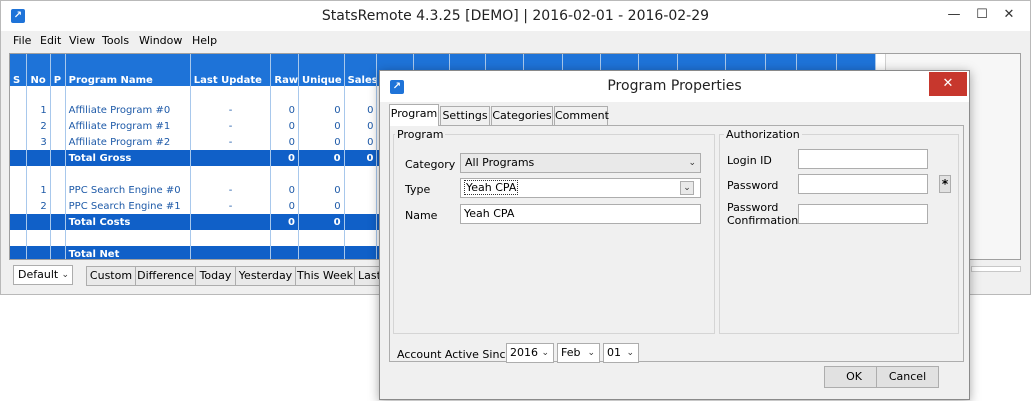 The height and width of the screenshot is (401, 1031). Describe the element at coordinates (231, 70) in the screenshot. I see `column-header: Last Update` at that location.